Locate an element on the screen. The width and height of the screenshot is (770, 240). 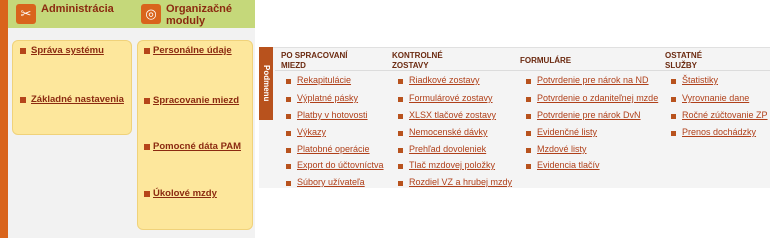
link-rocne-zuctovanie-zp: Ročné zúčtovanie ZP is located at coordinates (725, 115).